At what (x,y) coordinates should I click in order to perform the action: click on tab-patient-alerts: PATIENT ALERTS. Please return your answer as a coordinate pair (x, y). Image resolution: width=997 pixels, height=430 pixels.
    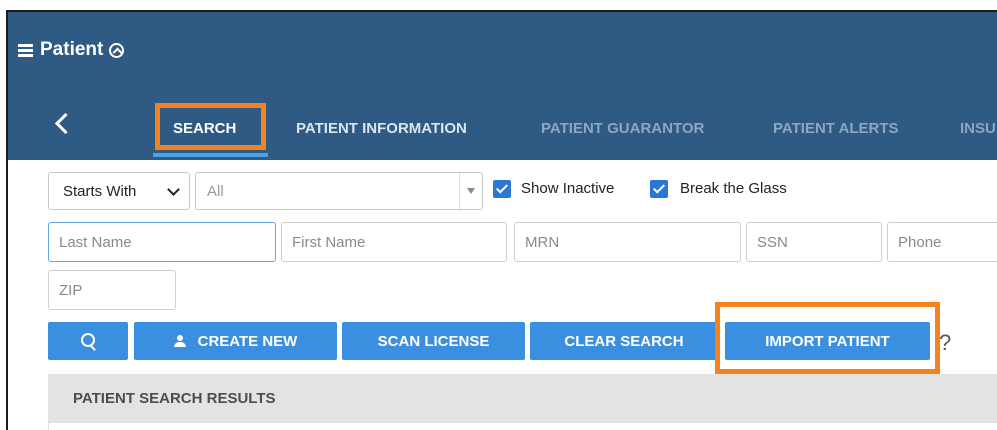
    Looking at the image, I should click on (836, 128).